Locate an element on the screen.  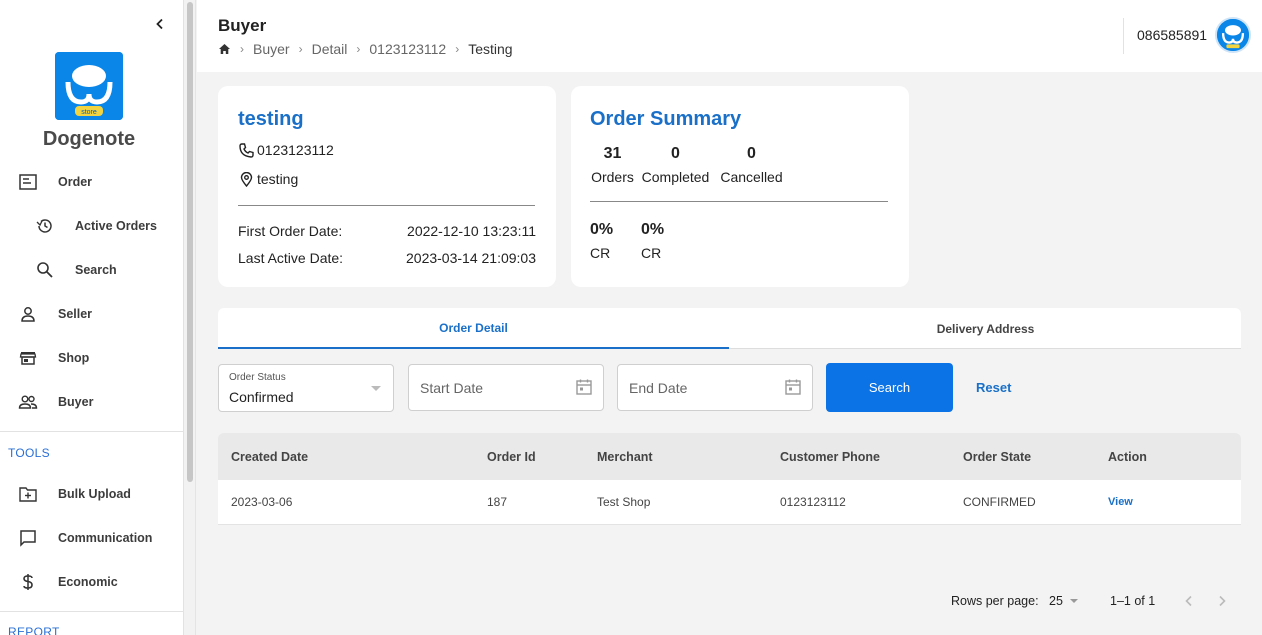
storefront-icon is located at coordinates (28, 358).